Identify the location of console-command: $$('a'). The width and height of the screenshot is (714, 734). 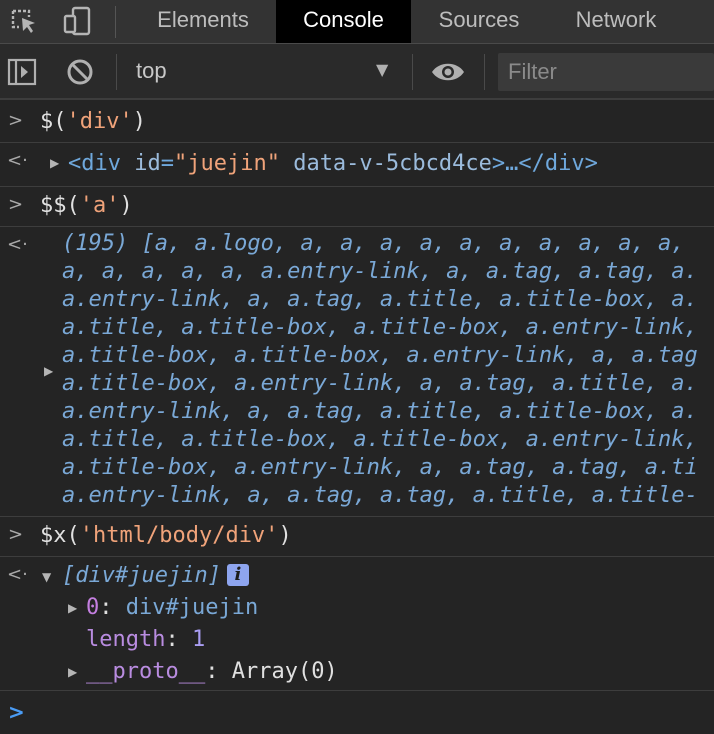
(86, 205).